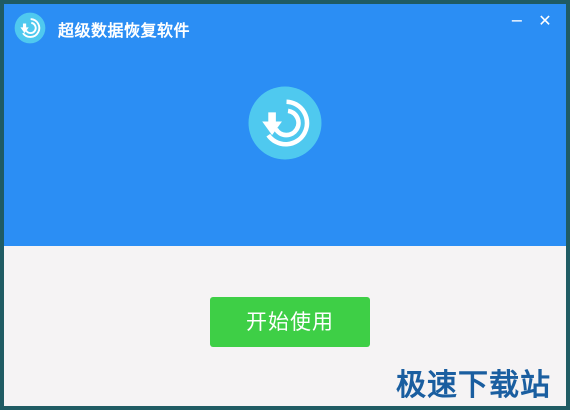  Describe the element at coordinates (290, 322) in the screenshot. I see `start-button: 开始使用` at that location.